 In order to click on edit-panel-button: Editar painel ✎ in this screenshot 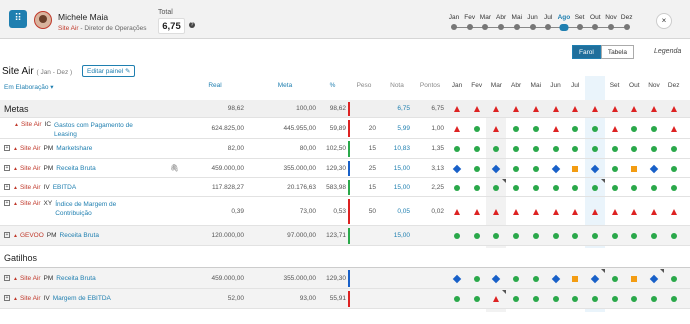, I will do `click(109, 71)`.